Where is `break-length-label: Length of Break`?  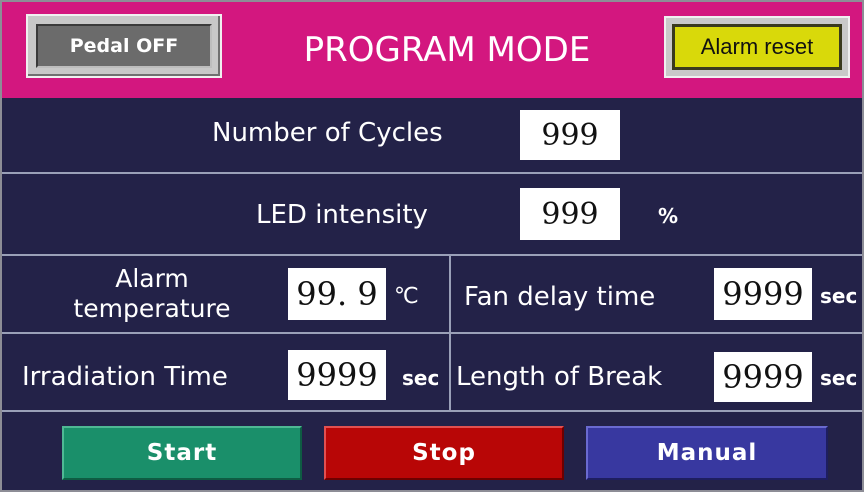
break-length-label: Length of Break is located at coordinates (559, 377).